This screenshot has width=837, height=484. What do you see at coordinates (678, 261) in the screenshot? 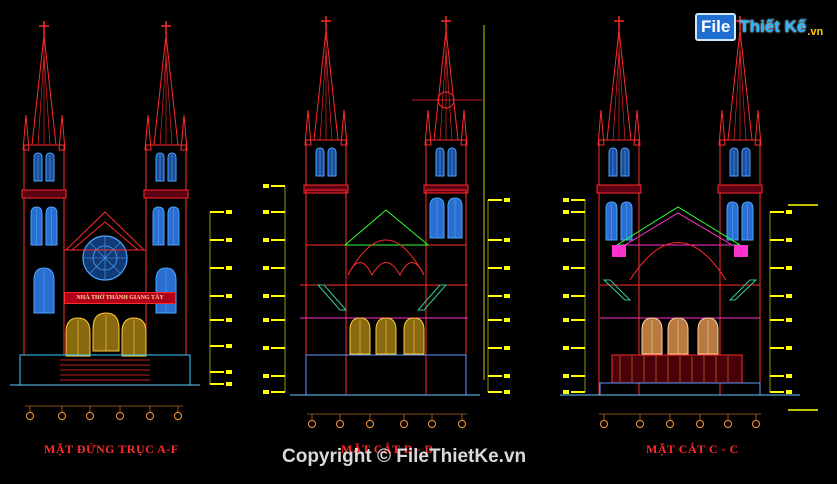
I see `vault-arch` at bounding box center [678, 261].